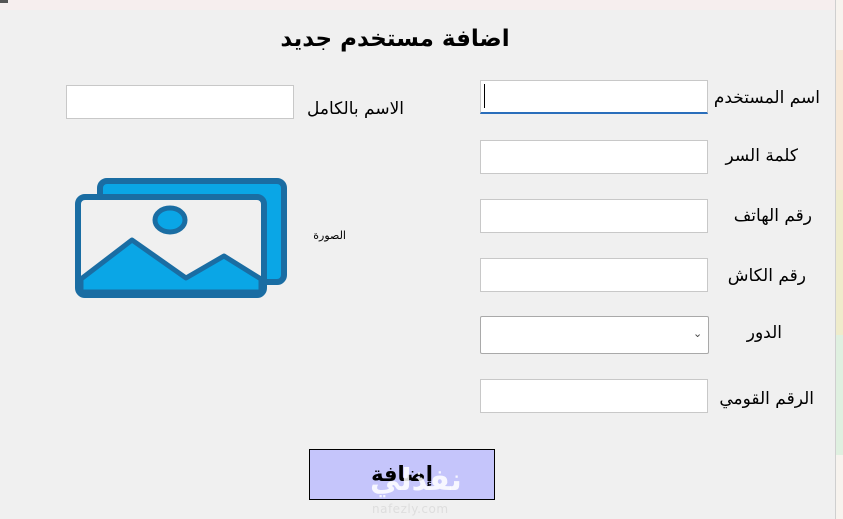  Describe the element at coordinates (594, 97) in the screenshot. I see `username-input` at that location.